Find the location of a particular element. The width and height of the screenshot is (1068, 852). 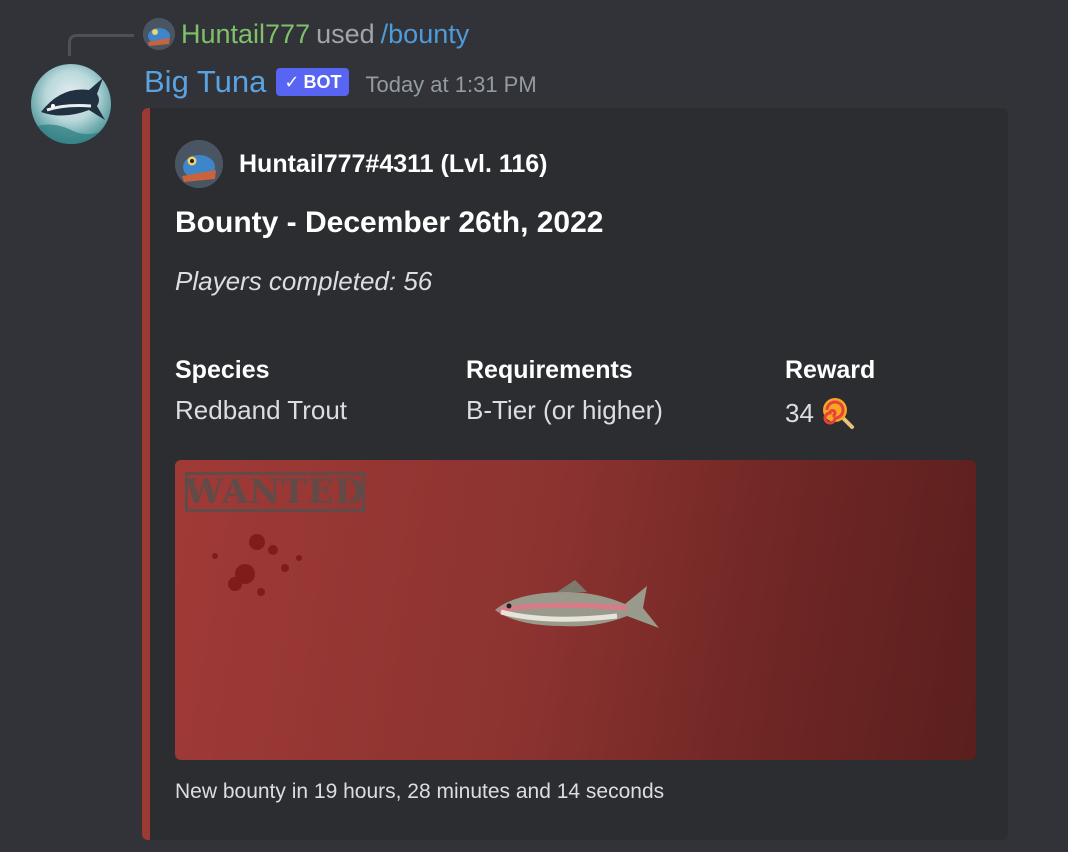

author-avatar-icon is located at coordinates (199, 164).